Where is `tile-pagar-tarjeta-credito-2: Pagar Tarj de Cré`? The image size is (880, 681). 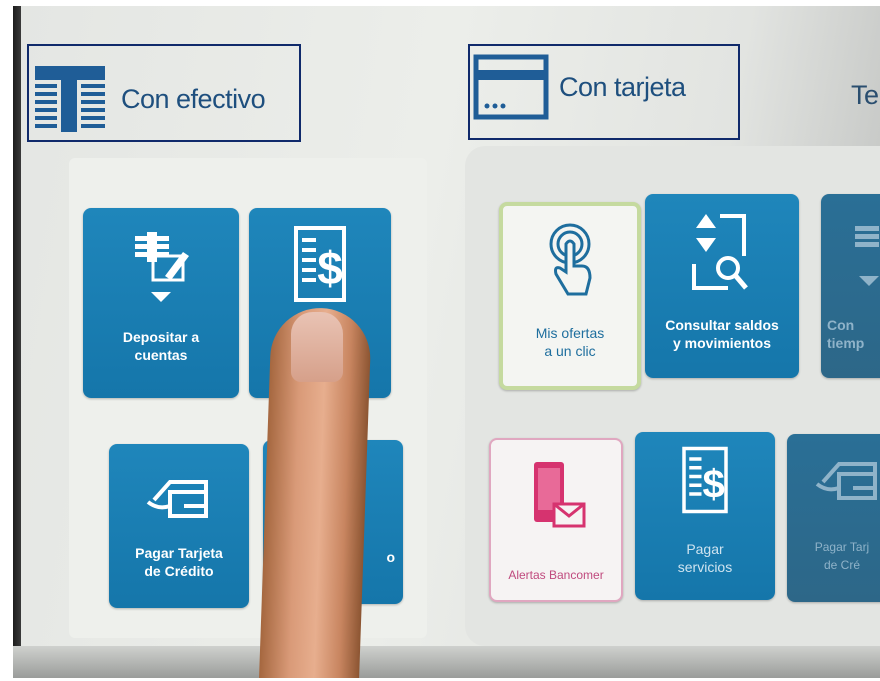 tile-pagar-tarjeta-credito-2: Pagar Tarj de Cré is located at coordinates (833, 518).